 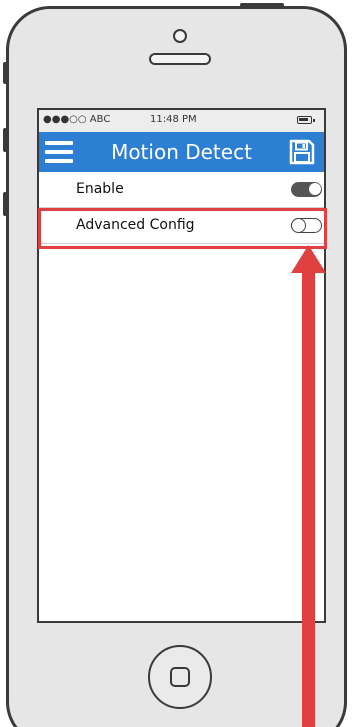 I want to click on page-title: Motion Detect, so click(x=181, y=152).